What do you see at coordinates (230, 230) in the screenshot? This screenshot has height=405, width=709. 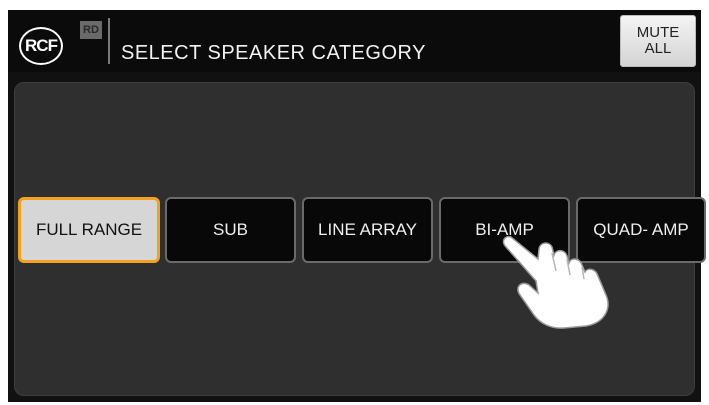 I see `sub-button: SUB` at bounding box center [230, 230].